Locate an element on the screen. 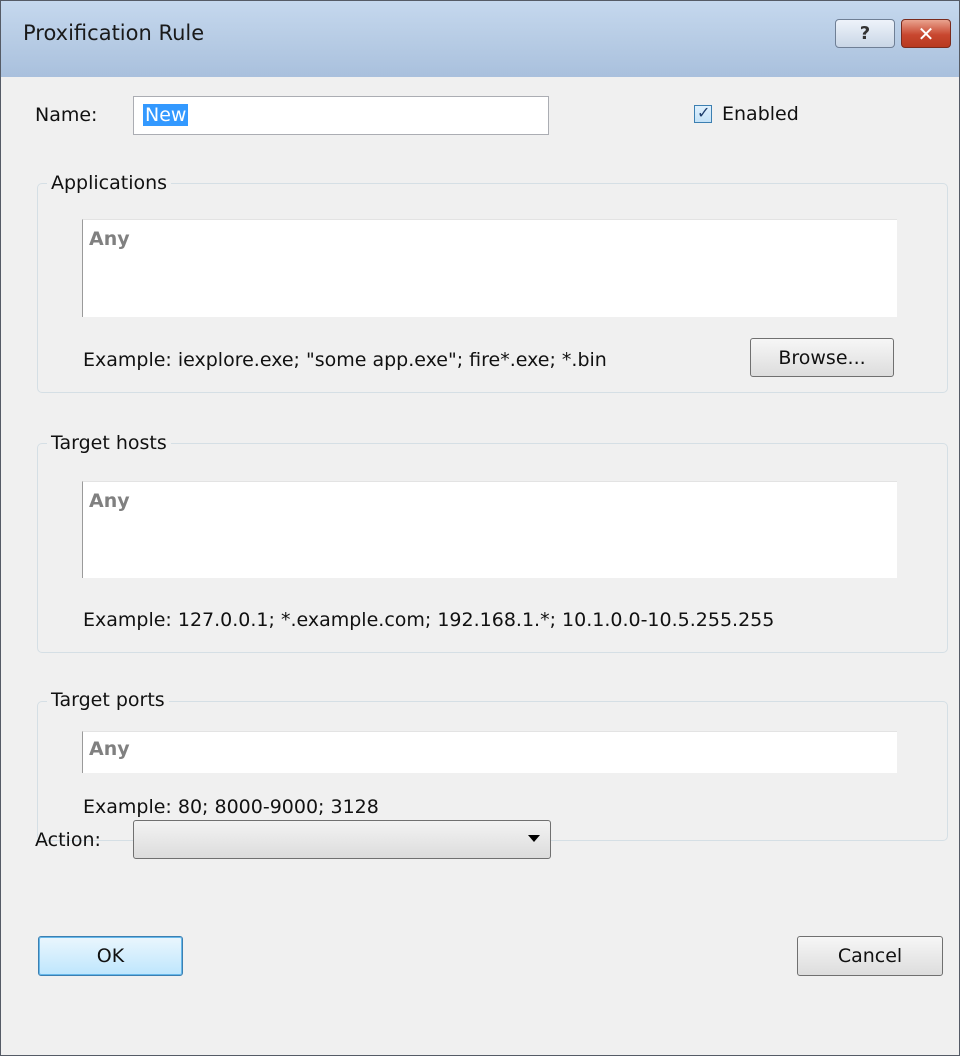  close-icon: ✕ is located at coordinates (926, 33).